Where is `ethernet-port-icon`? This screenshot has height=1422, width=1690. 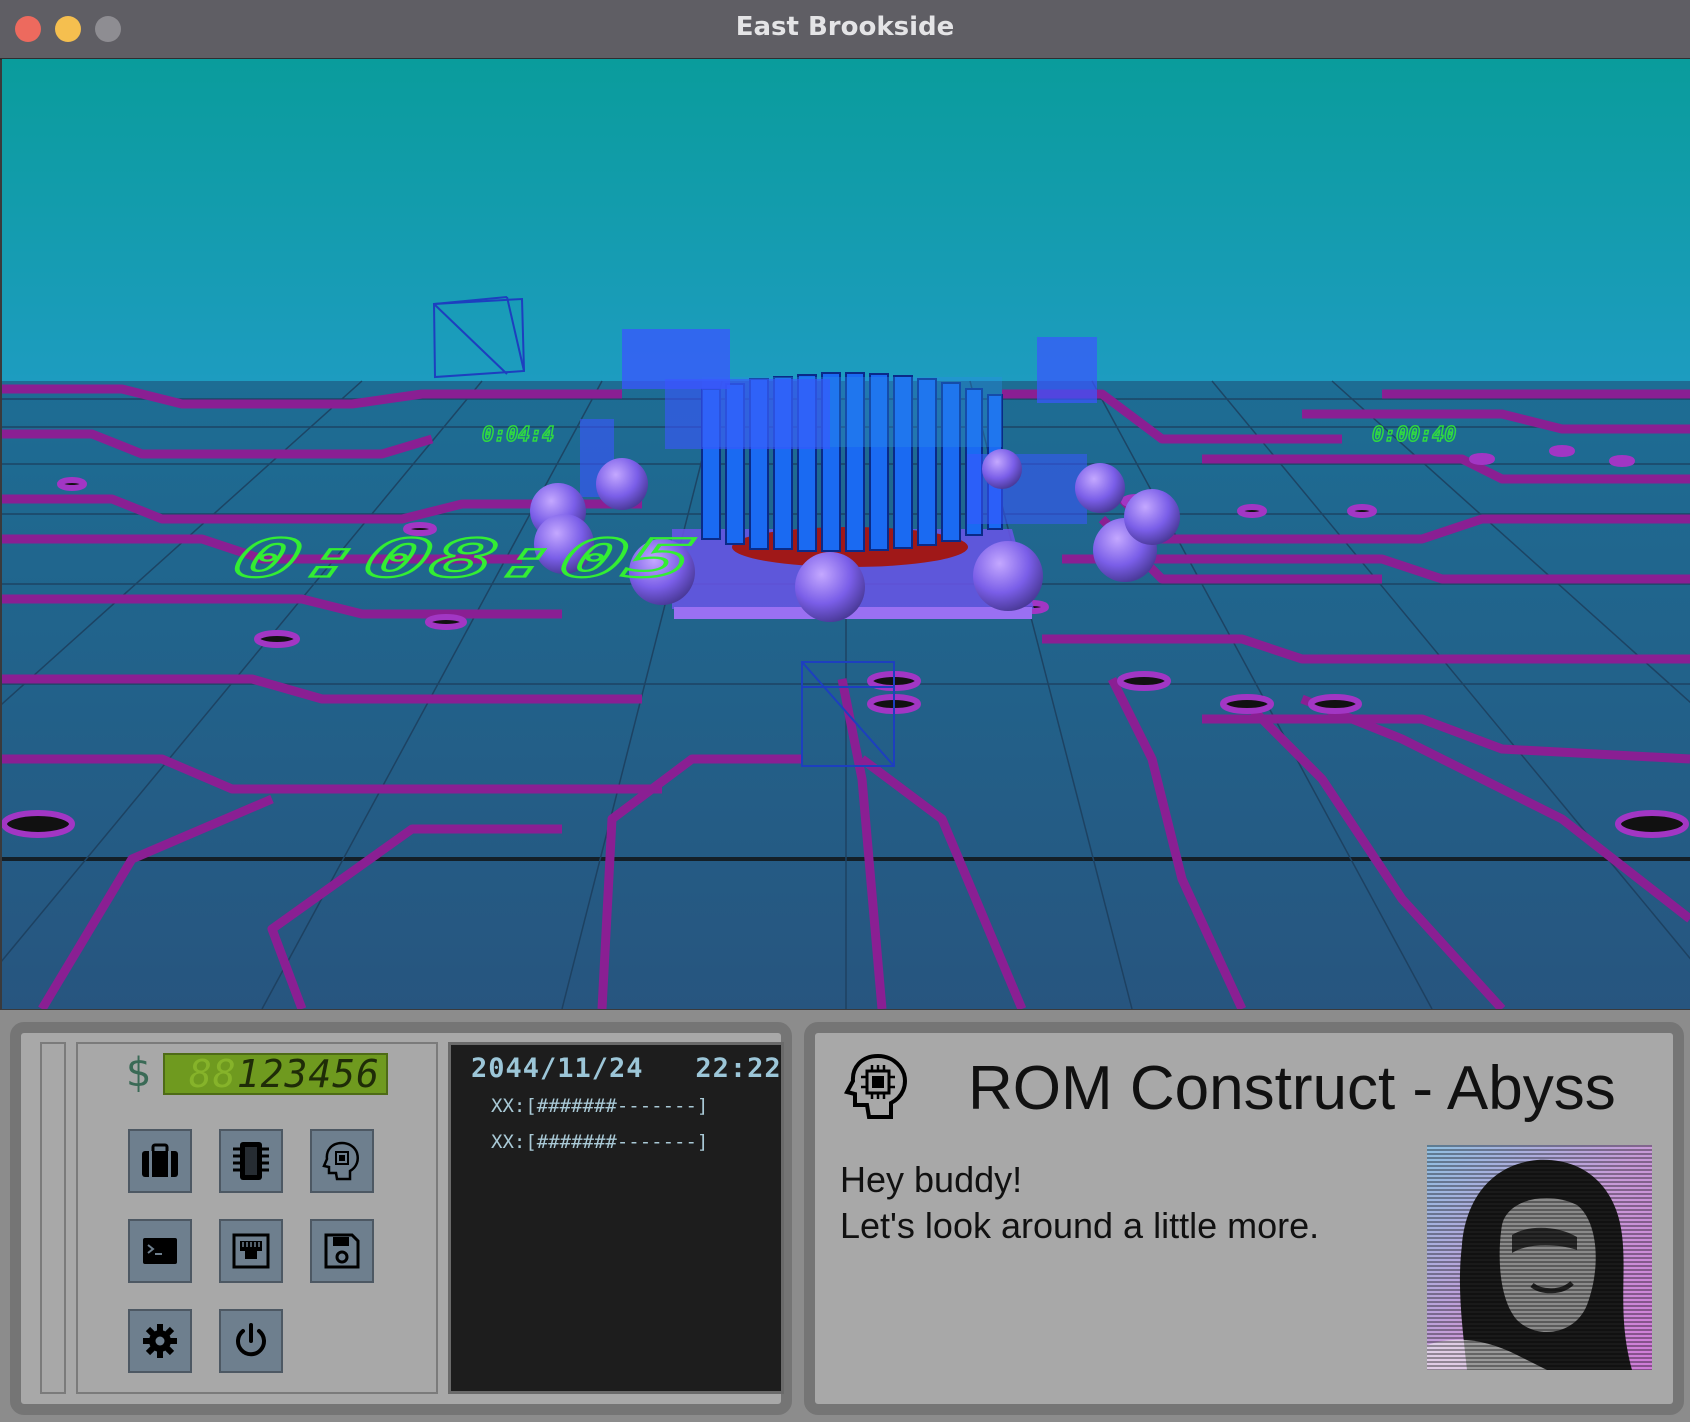
ethernet-port-icon is located at coordinates (251, 1251).